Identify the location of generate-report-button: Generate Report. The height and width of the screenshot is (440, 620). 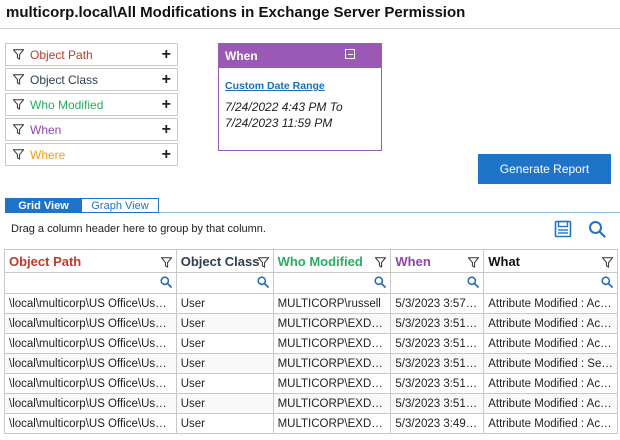
(544, 169).